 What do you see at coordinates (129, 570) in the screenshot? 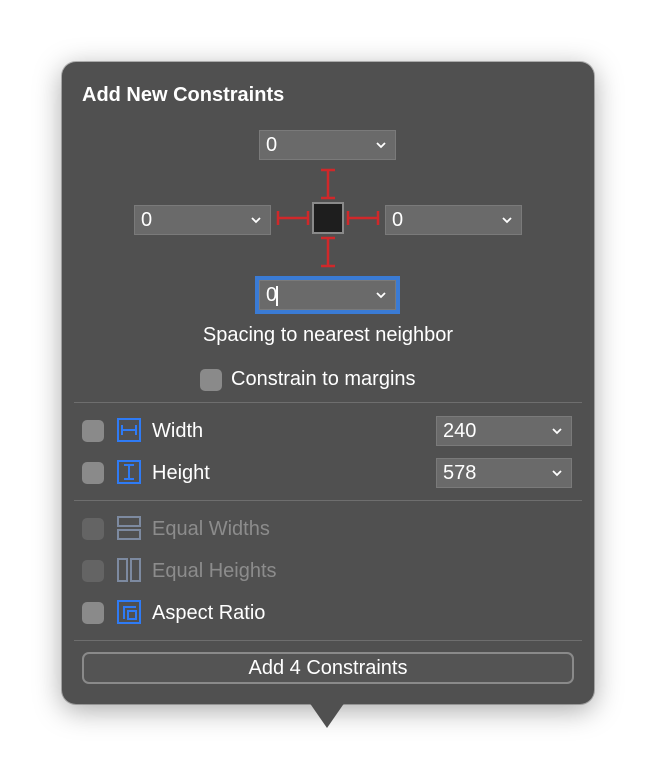
I see `equal-heights-icon` at bounding box center [129, 570].